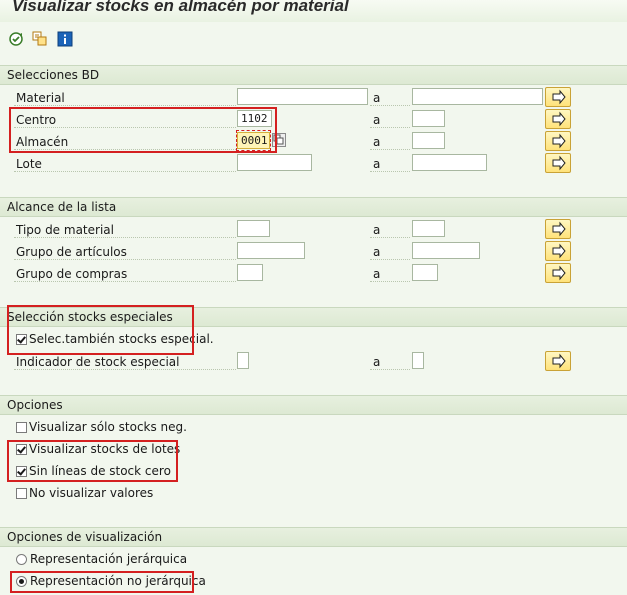  What do you see at coordinates (274, 162) in the screenshot?
I see `lote-from-input` at bounding box center [274, 162].